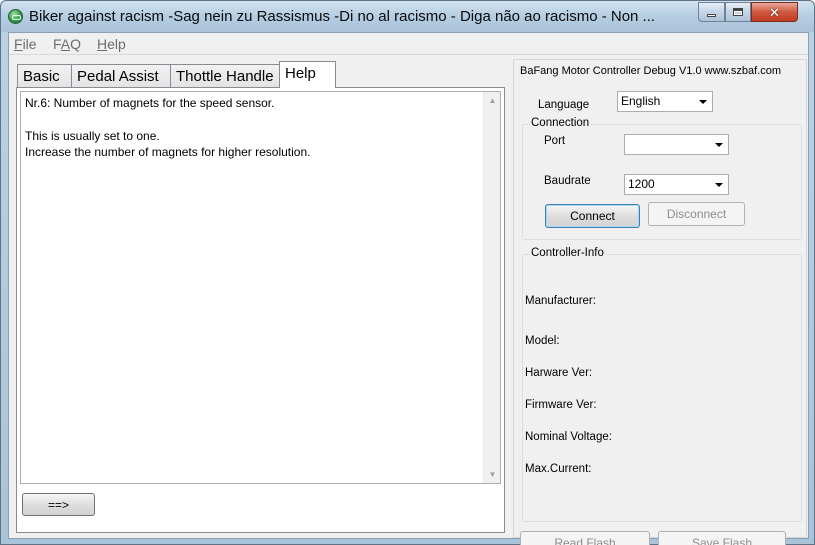 The width and height of the screenshot is (815, 545). Describe the element at coordinates (408, 44) in the screenshot. I see `menu-bar: File FAQ Help` at that location.